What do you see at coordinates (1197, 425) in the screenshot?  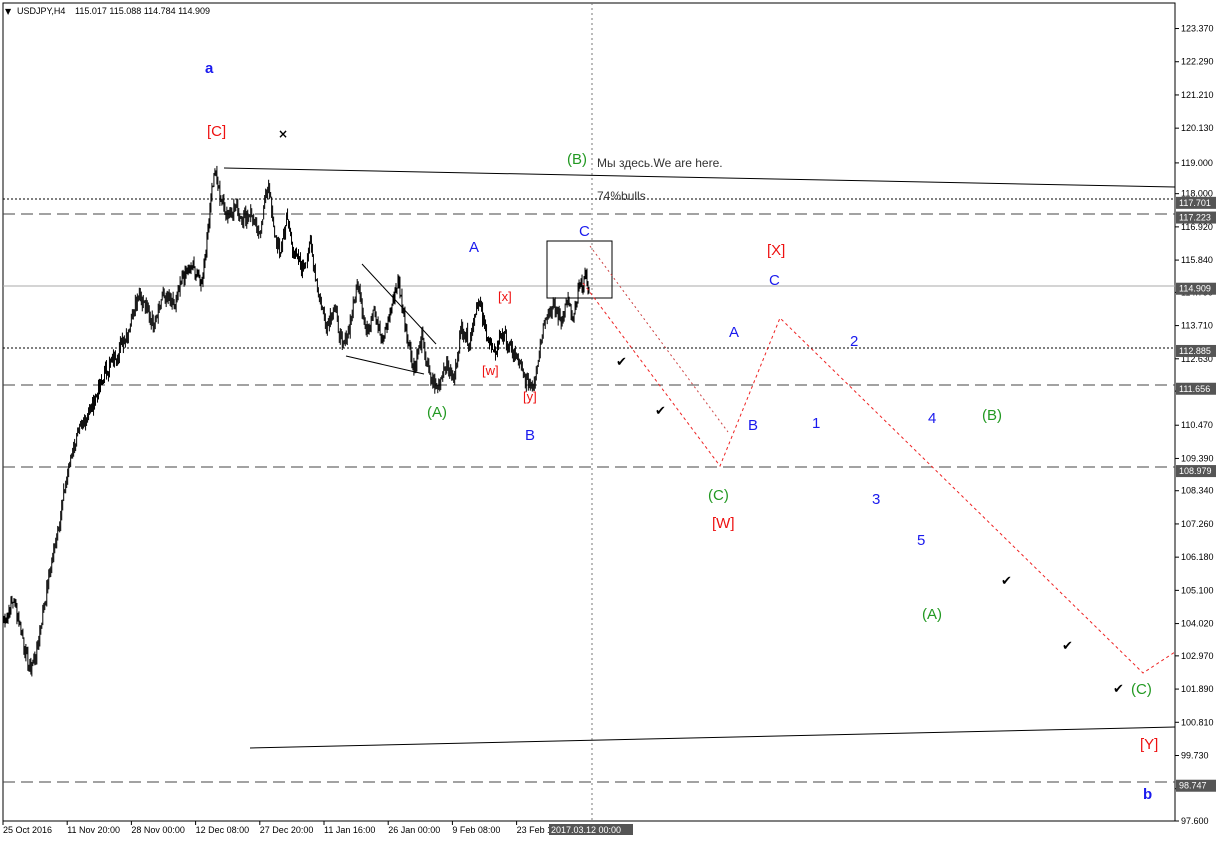 I see `price-tick-label: 110.470` at bounding box center [1197, 425].